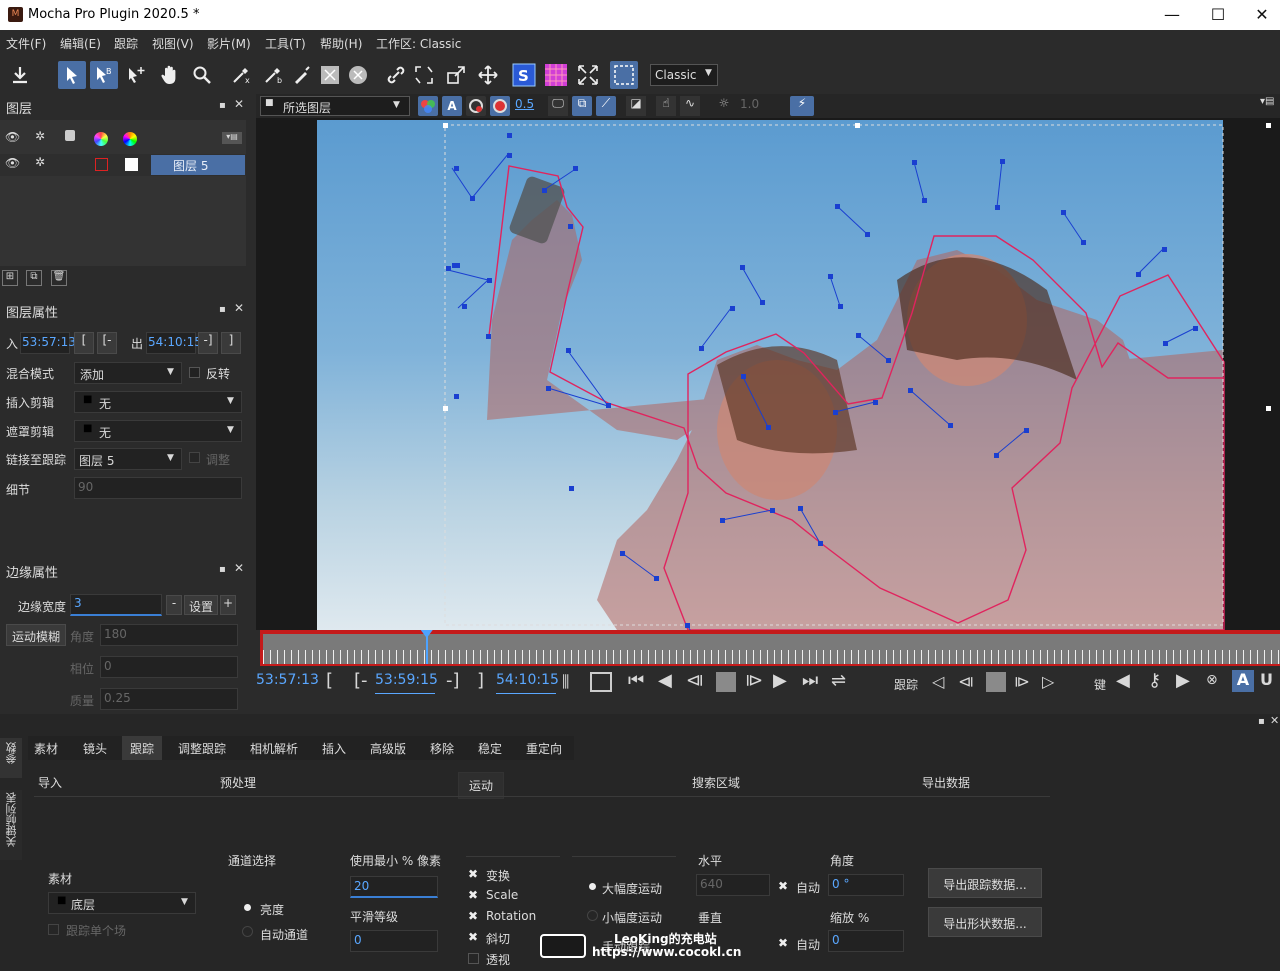  What do you see at coordinates (754, 680) in the screenshot?
I see `step-forward-icon: ⧐` at bounding box center [754, 680].